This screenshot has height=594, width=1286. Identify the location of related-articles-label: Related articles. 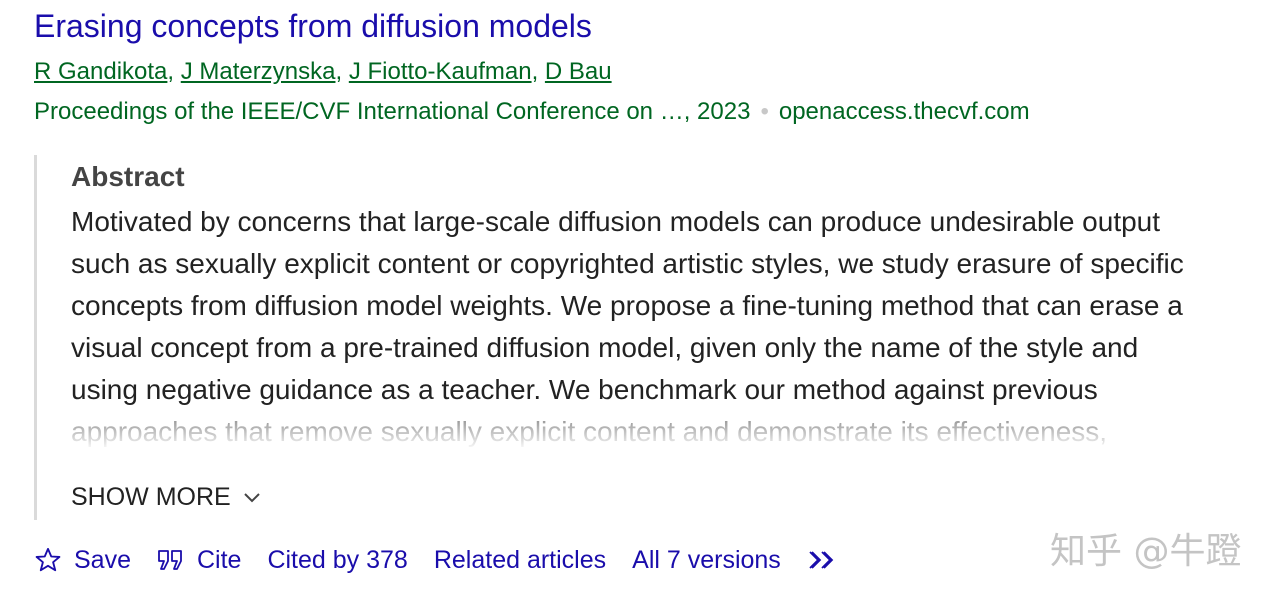
(520, 559).